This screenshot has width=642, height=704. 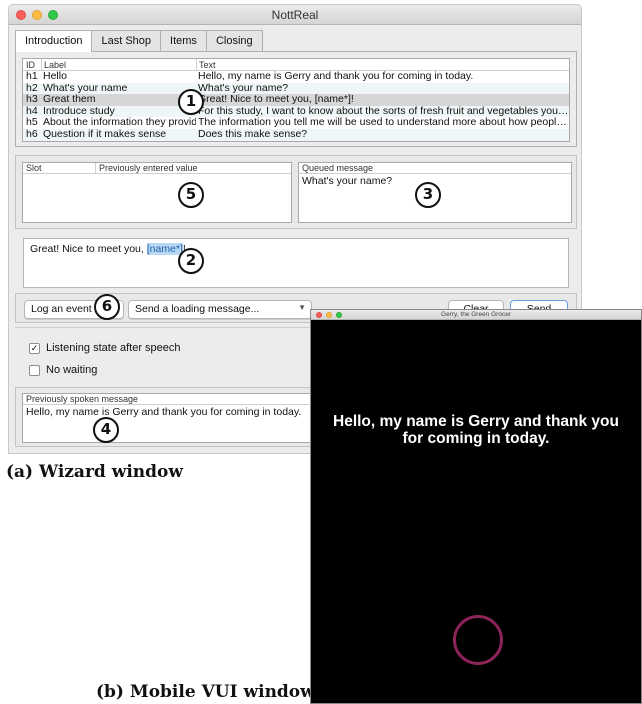 I want to click on tab-bar: Introduction Last Shop Items Closing, so click(x=139, y=41).